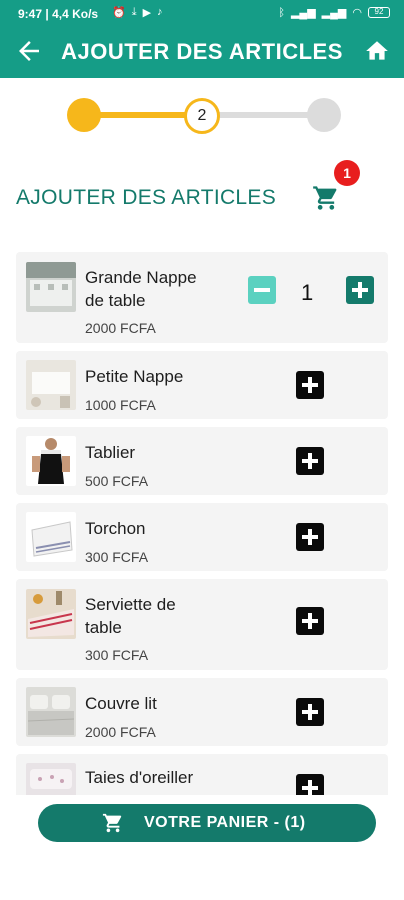  What do you see at coordinates (307, 292) in the screenshot?
I see `item-quantity: 1` at bounding box center [307, 292].